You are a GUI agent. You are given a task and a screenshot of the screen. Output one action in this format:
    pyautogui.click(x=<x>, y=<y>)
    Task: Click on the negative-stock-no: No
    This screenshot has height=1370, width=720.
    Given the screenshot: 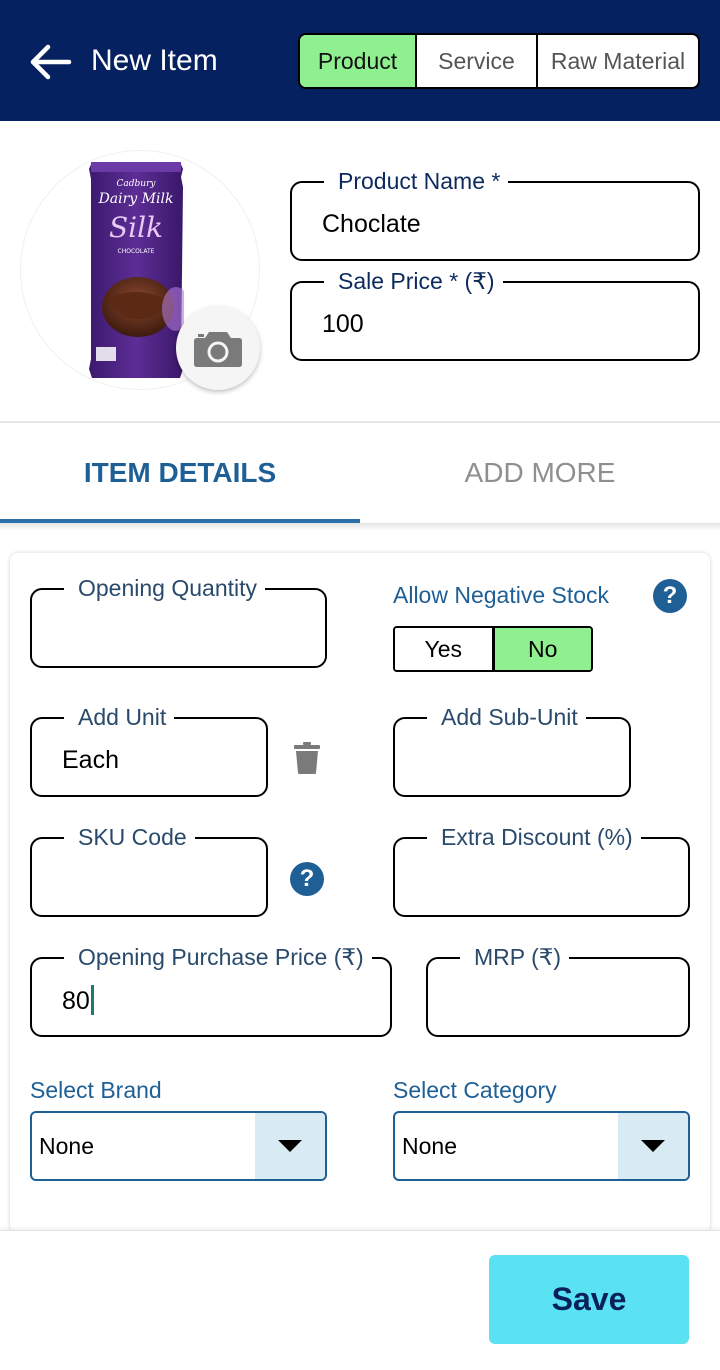 What is the action you would take?
    pyautogui.click(x=542, y=649)
    